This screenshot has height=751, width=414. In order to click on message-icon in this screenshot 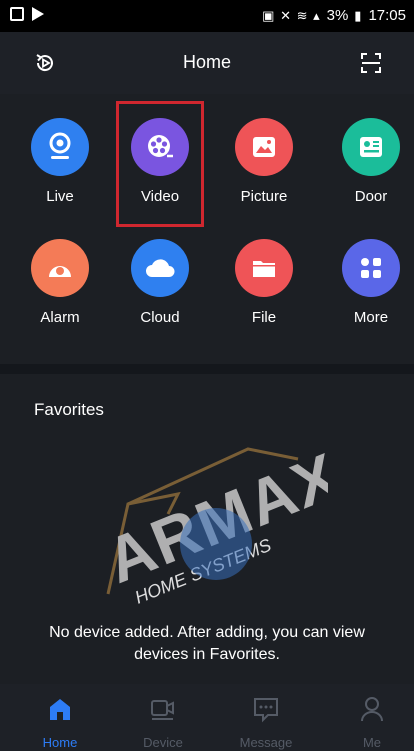, I will do `click(266, 710)`.